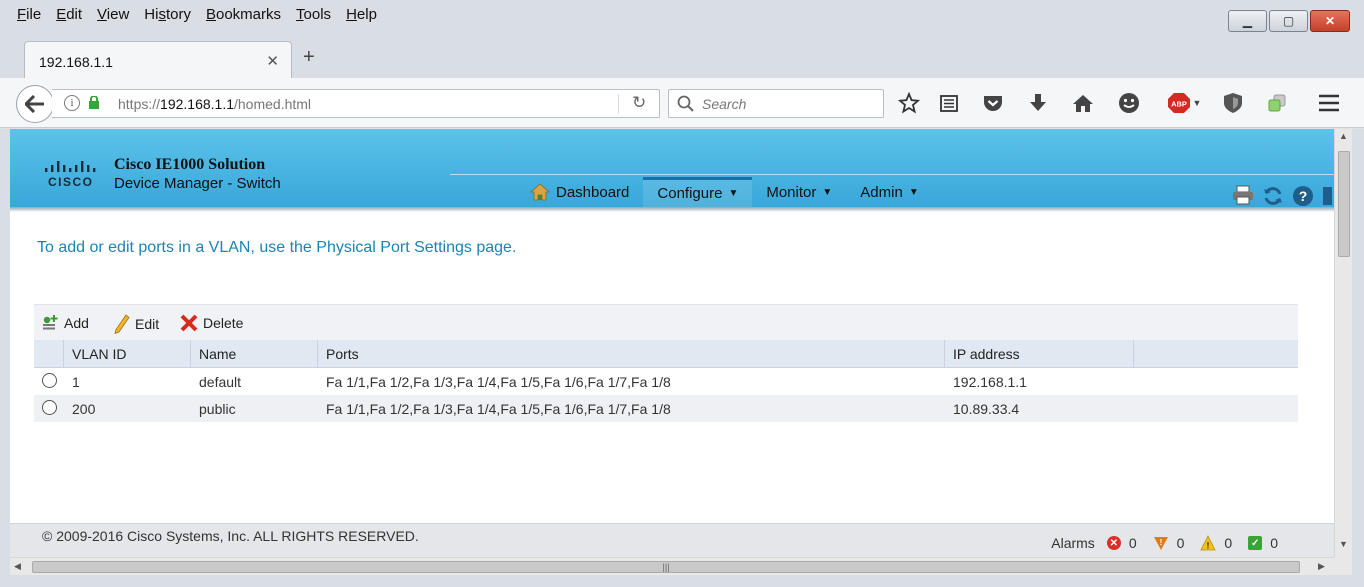 Image resolution: width=1364 pixels, height=587 pixels. I want to click on extension-icon, so click(1277, 103).